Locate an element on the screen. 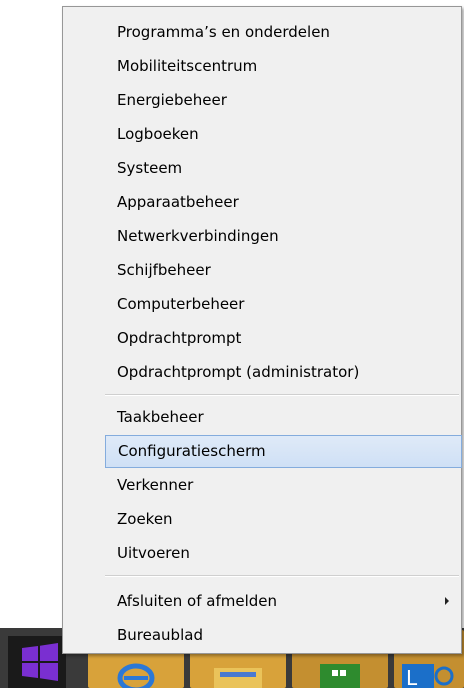  menu-item-device-manager: Apparaatbeheer is located at coordinates (282, 202).